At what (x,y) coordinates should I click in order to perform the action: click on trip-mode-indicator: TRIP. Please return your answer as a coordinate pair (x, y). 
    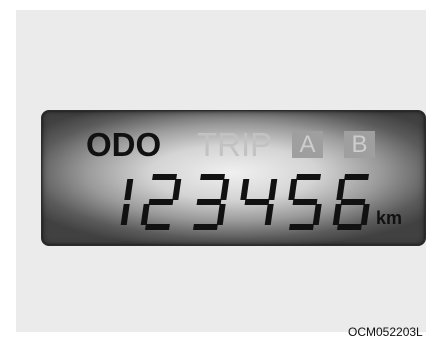
    Looking at the image, I should click on (235, 144).